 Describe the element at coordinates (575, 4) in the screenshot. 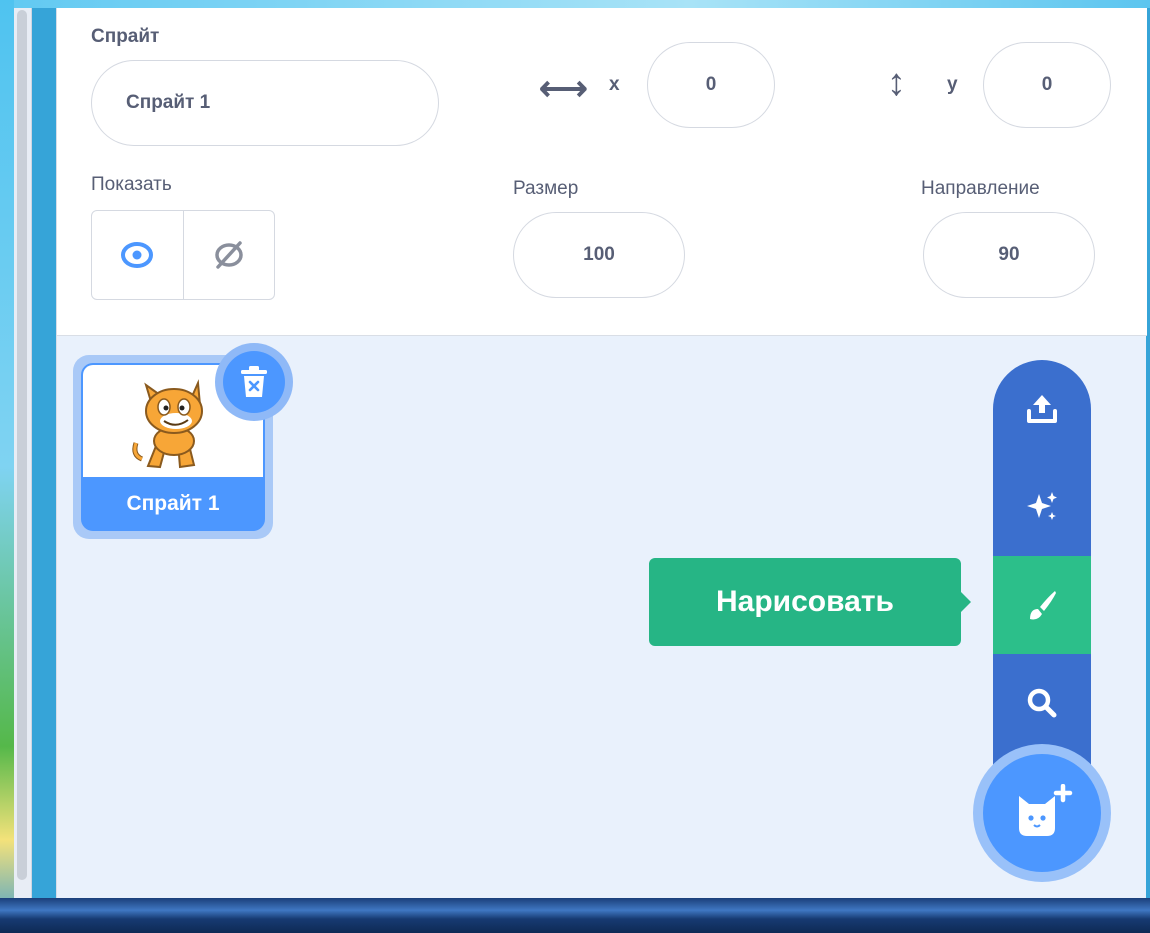

I see `desktop-background-top` at that location.